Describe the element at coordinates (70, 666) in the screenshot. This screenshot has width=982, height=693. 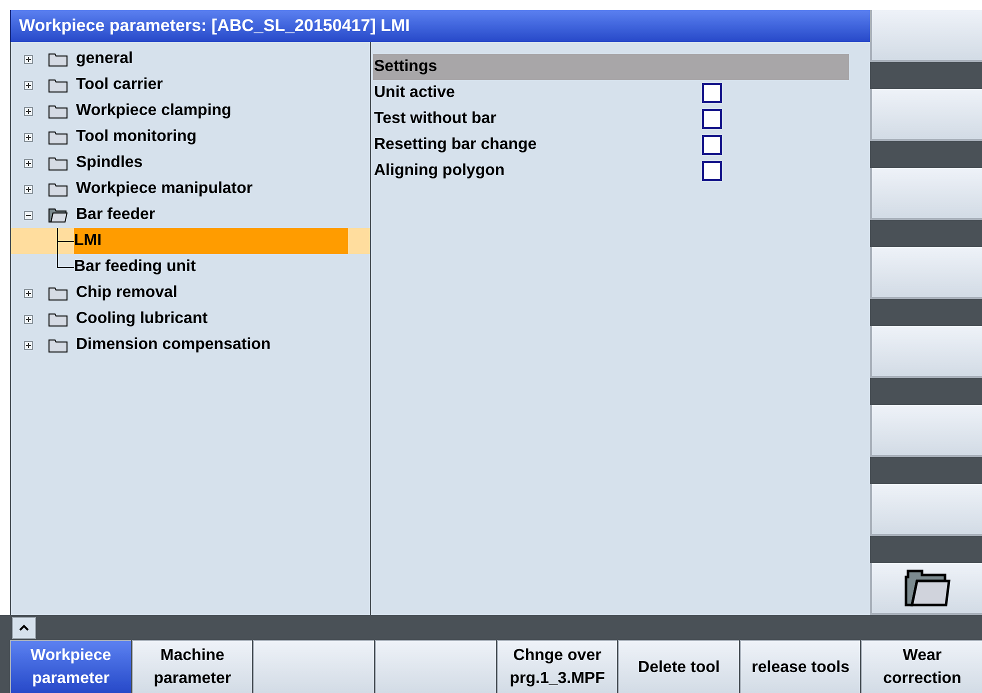
I see `softkey: Workpiece parameter` at that location.